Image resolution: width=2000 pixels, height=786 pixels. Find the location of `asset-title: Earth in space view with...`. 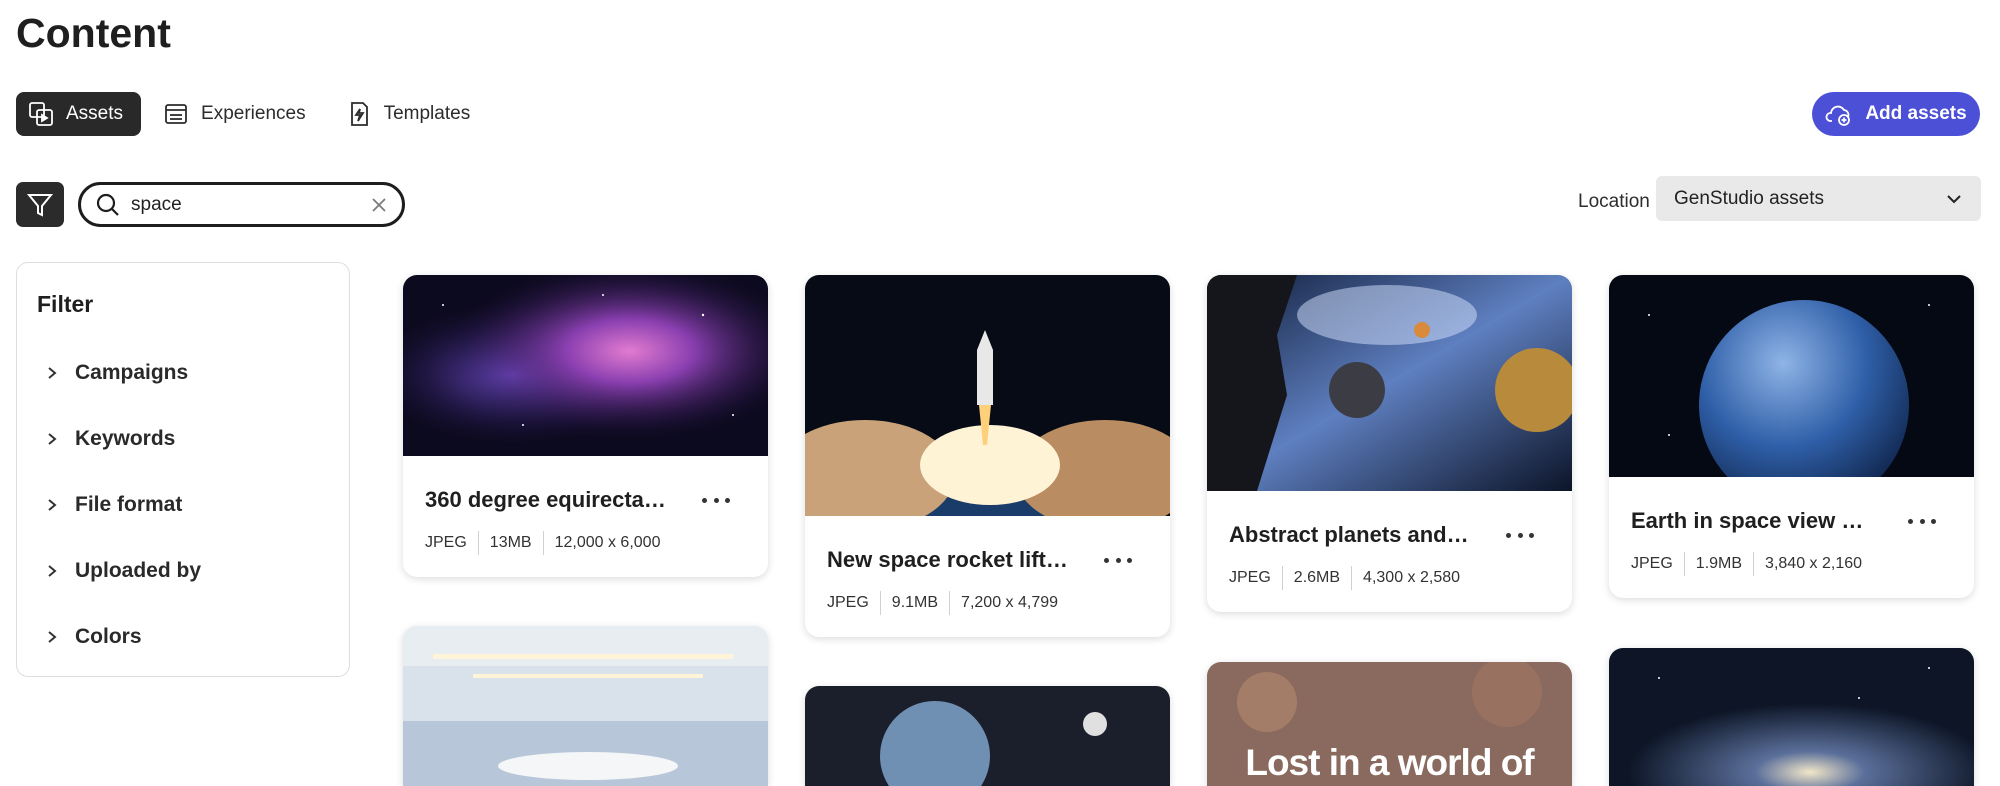

asset-title: Earth in space view with... is located at coordinates (1753, 520).